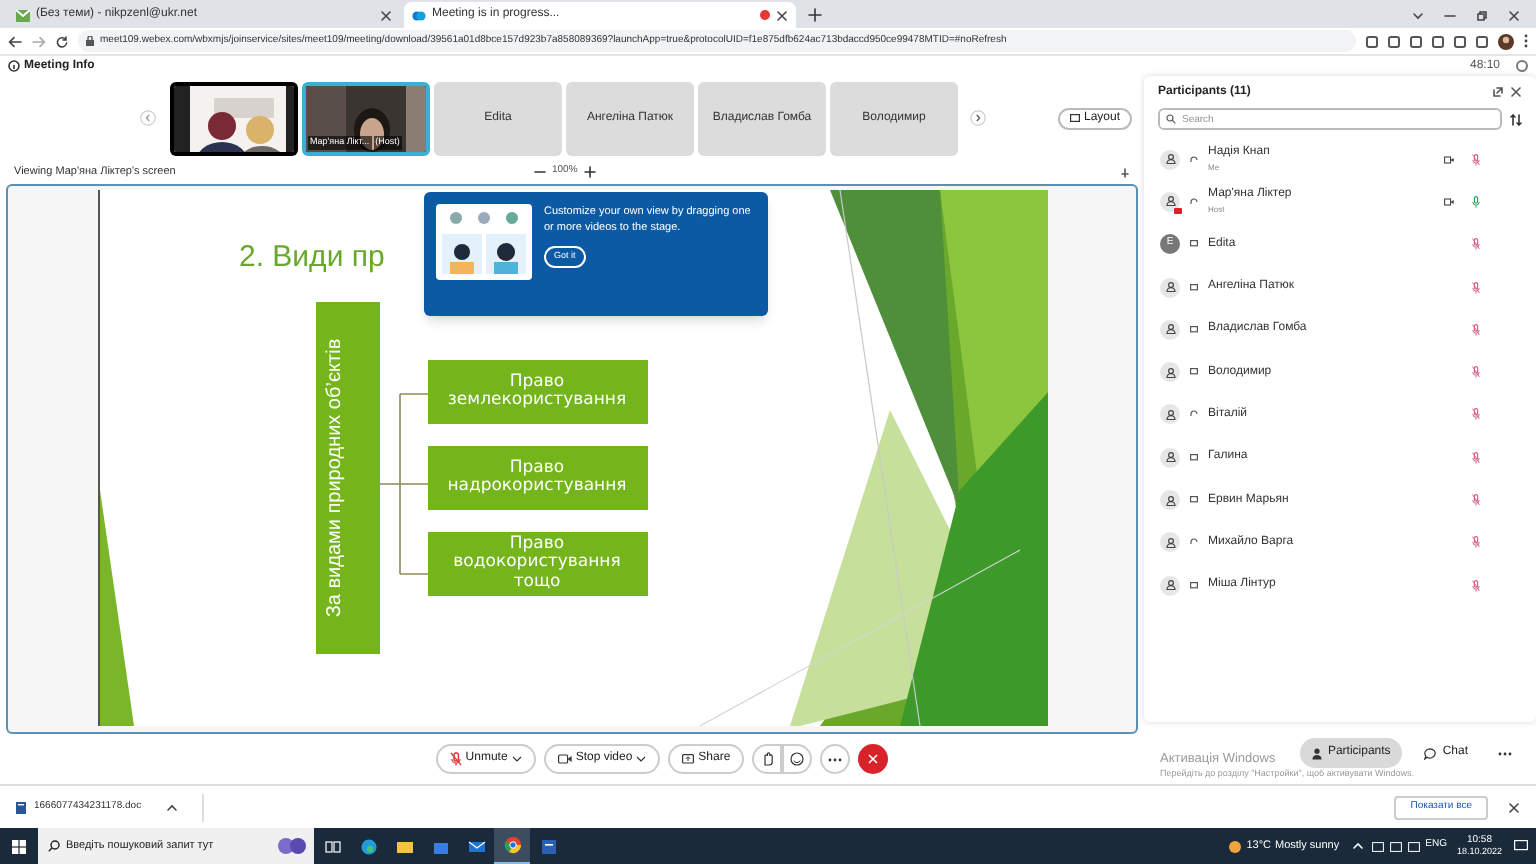 The height and width of the screenshot is (864, 1536). I want to click on leave-meeting-button, so click(873, 759).